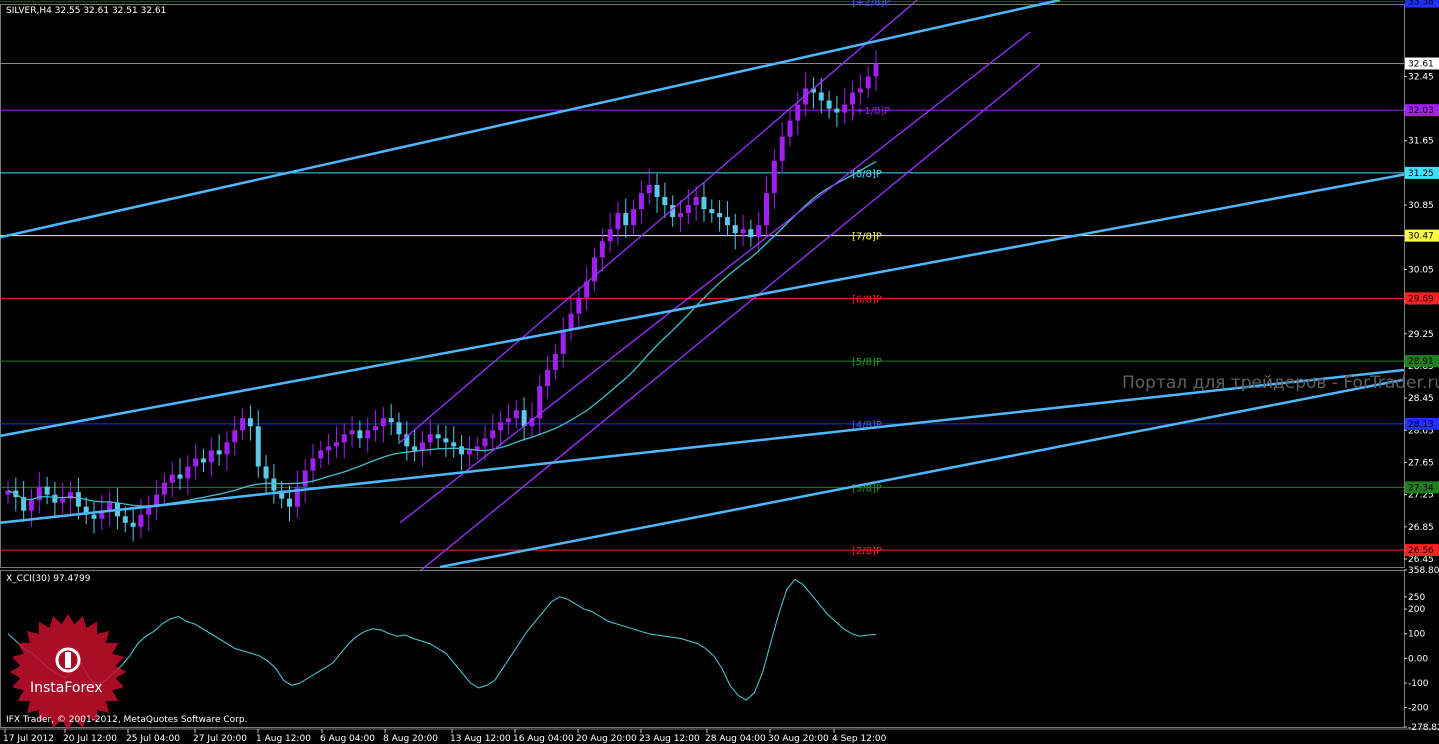  What do you see at coordinates (606, 739) in the screenshot?
I see `x-tick-label: 20 Aug 20:00` at bounding box center [606, 739].